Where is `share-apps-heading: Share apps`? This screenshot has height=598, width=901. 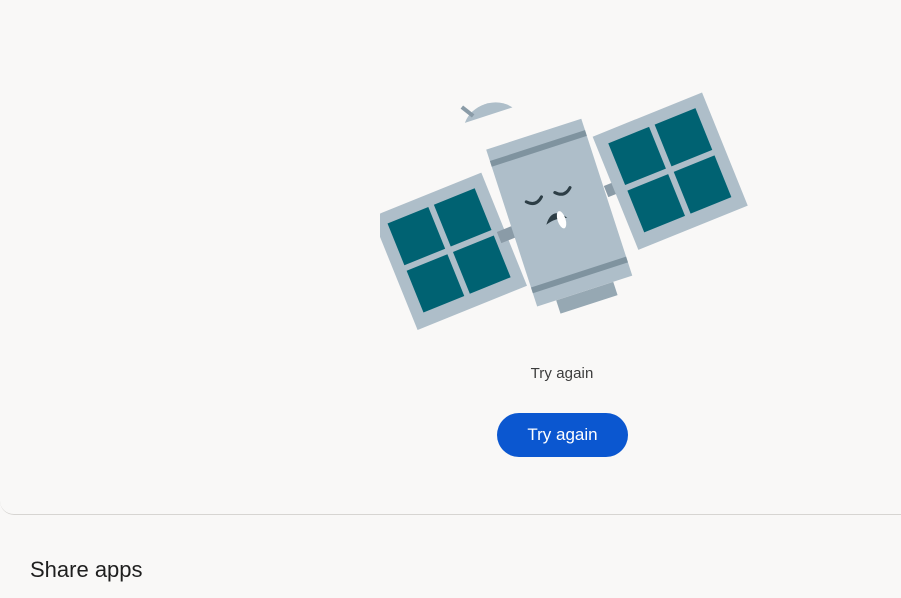 share-apps-heading: Share apps is located at coordinates (86, 569).